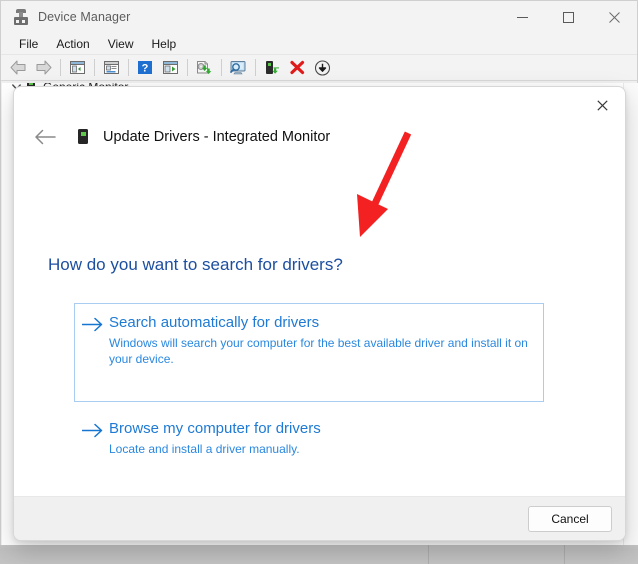 The width and height of the screenshot is (638, 564). Describe the element at coordinates (217, 137) in the screenshot. I see `dialog-title: Update Drivers - Integrated Monitor` at that location.